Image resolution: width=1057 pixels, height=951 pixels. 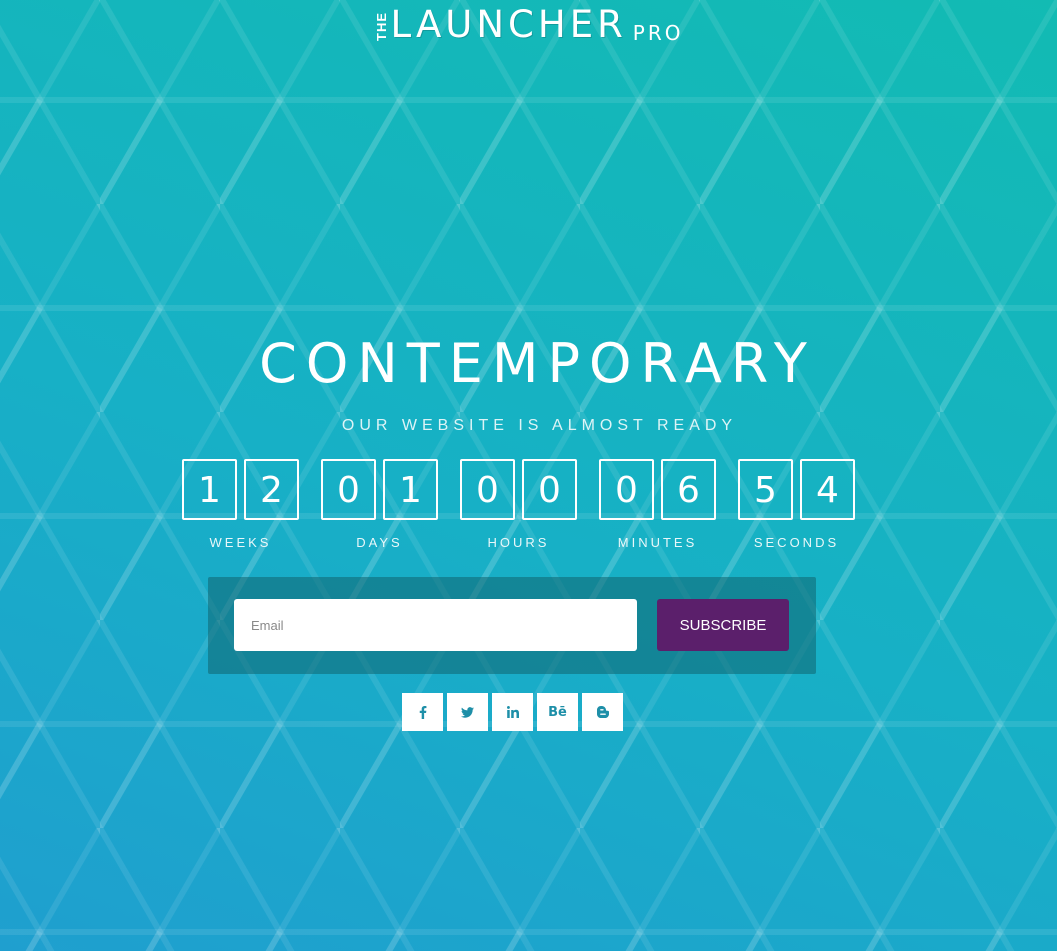 What do you see at coordinates (657, 504) in the screenshot?
I see `countdown-minutes: 0 6 MINUTES` at bounding box center [657, 504].